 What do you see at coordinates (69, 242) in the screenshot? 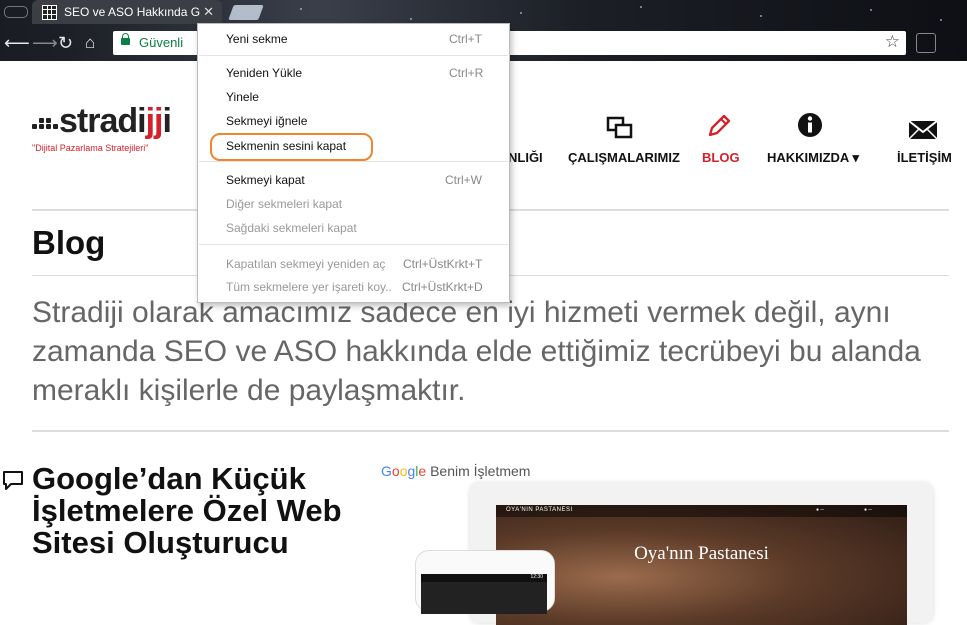
I see `page-title: Blog` at bounding box center [69, 242].